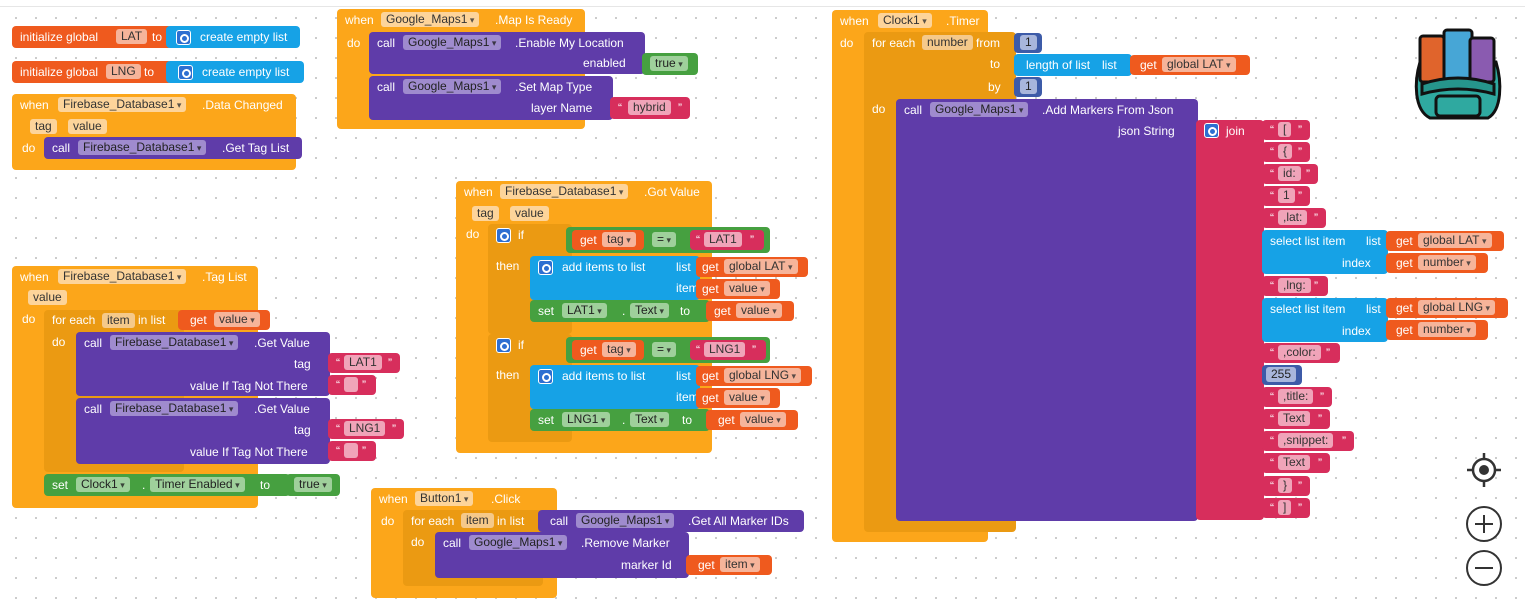 The width and height of the screenshot is (1525, 601). I want to click on text-value: [, so click(1285, 129).